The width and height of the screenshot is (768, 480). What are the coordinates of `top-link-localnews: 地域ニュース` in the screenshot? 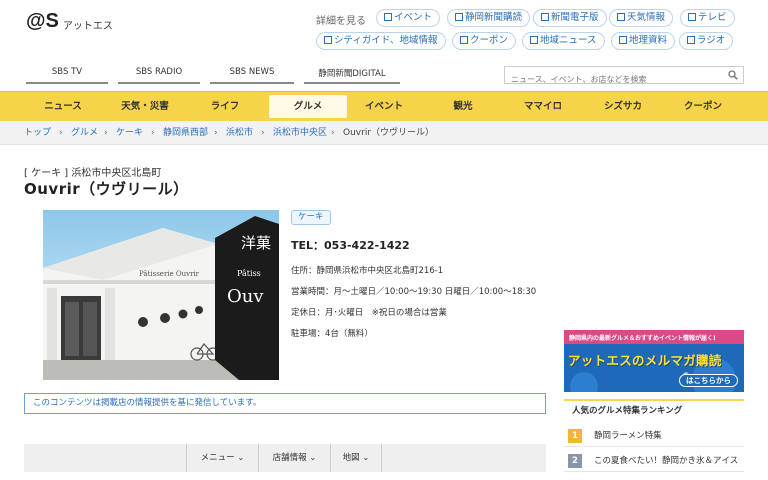 It's located at (563, 41).